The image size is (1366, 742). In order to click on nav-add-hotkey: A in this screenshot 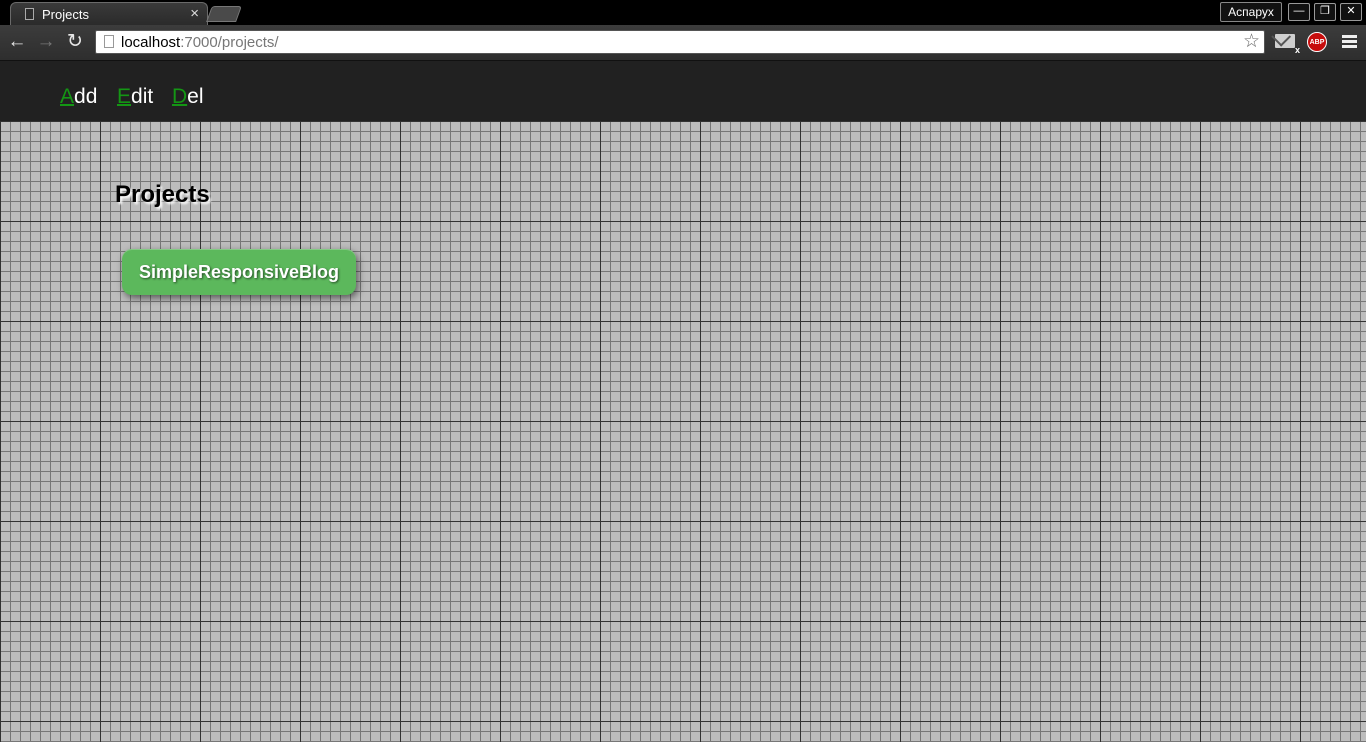, I will do `click(67, 96)`.